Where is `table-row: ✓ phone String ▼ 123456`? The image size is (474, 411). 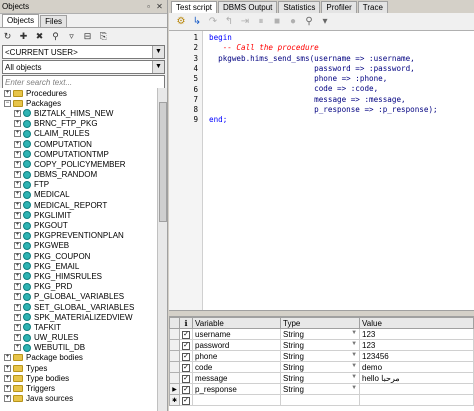 table-row: ✓ phone String ▼ 123456 is located at coordinates (321, 356).